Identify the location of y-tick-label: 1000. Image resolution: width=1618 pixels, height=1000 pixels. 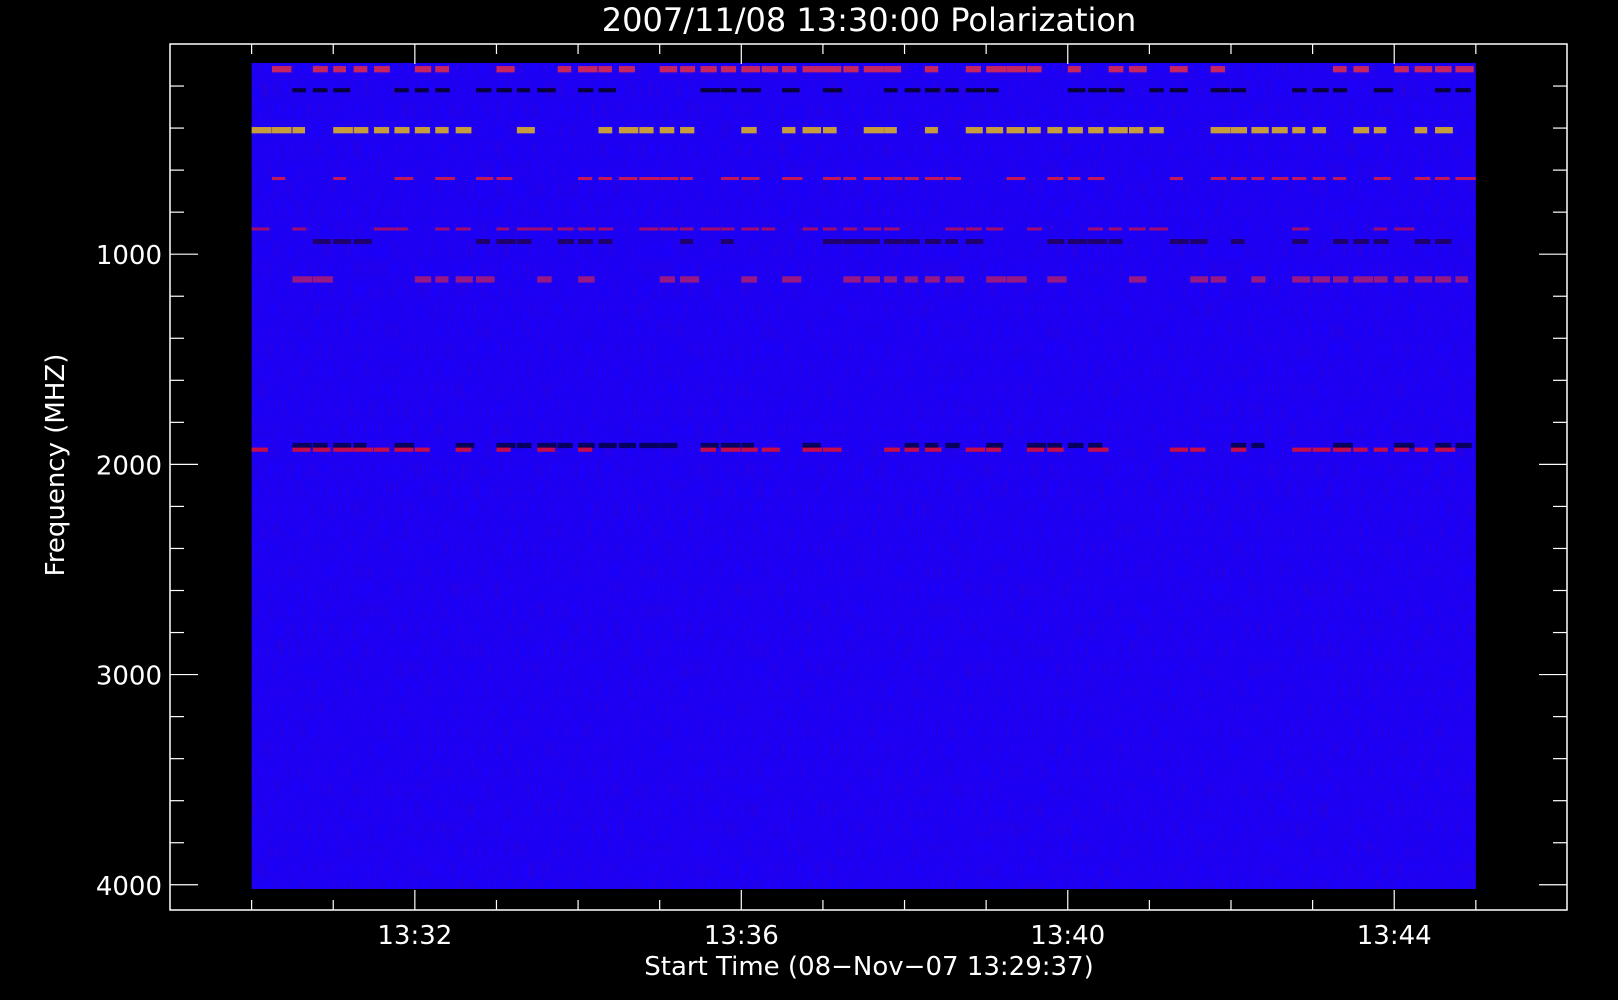
(129, 256).